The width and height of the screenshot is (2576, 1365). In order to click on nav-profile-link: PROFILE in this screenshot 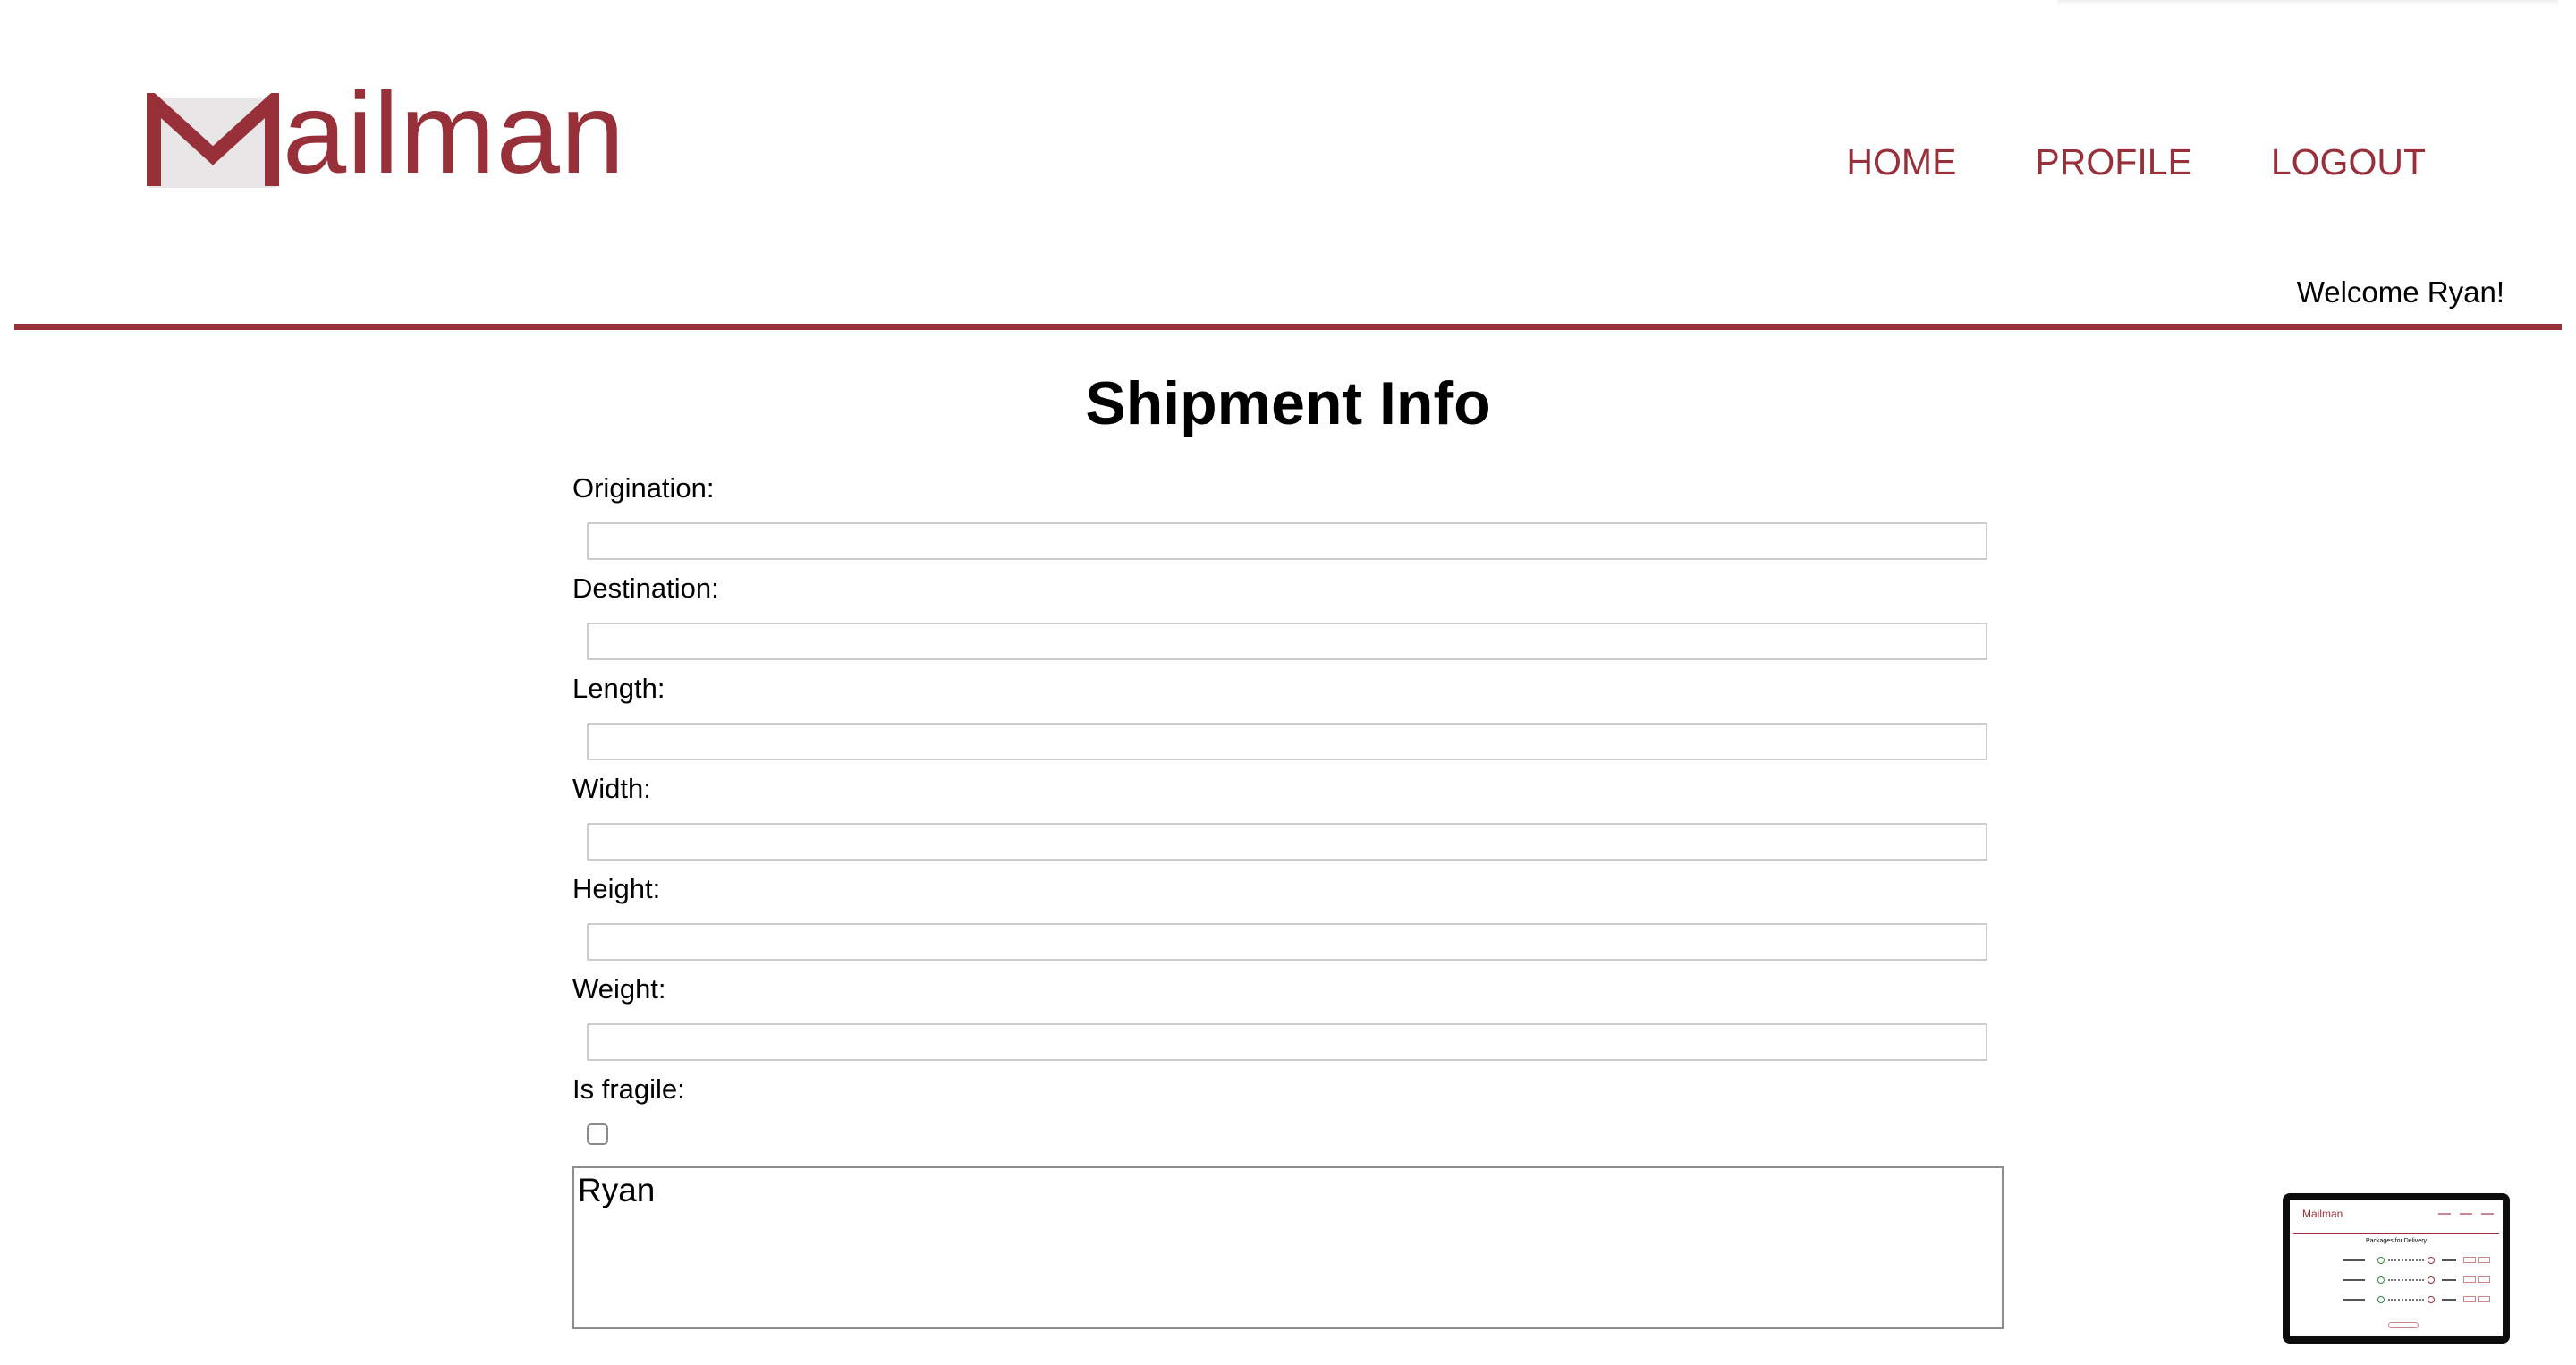, I will do `click(2113, 162)`.